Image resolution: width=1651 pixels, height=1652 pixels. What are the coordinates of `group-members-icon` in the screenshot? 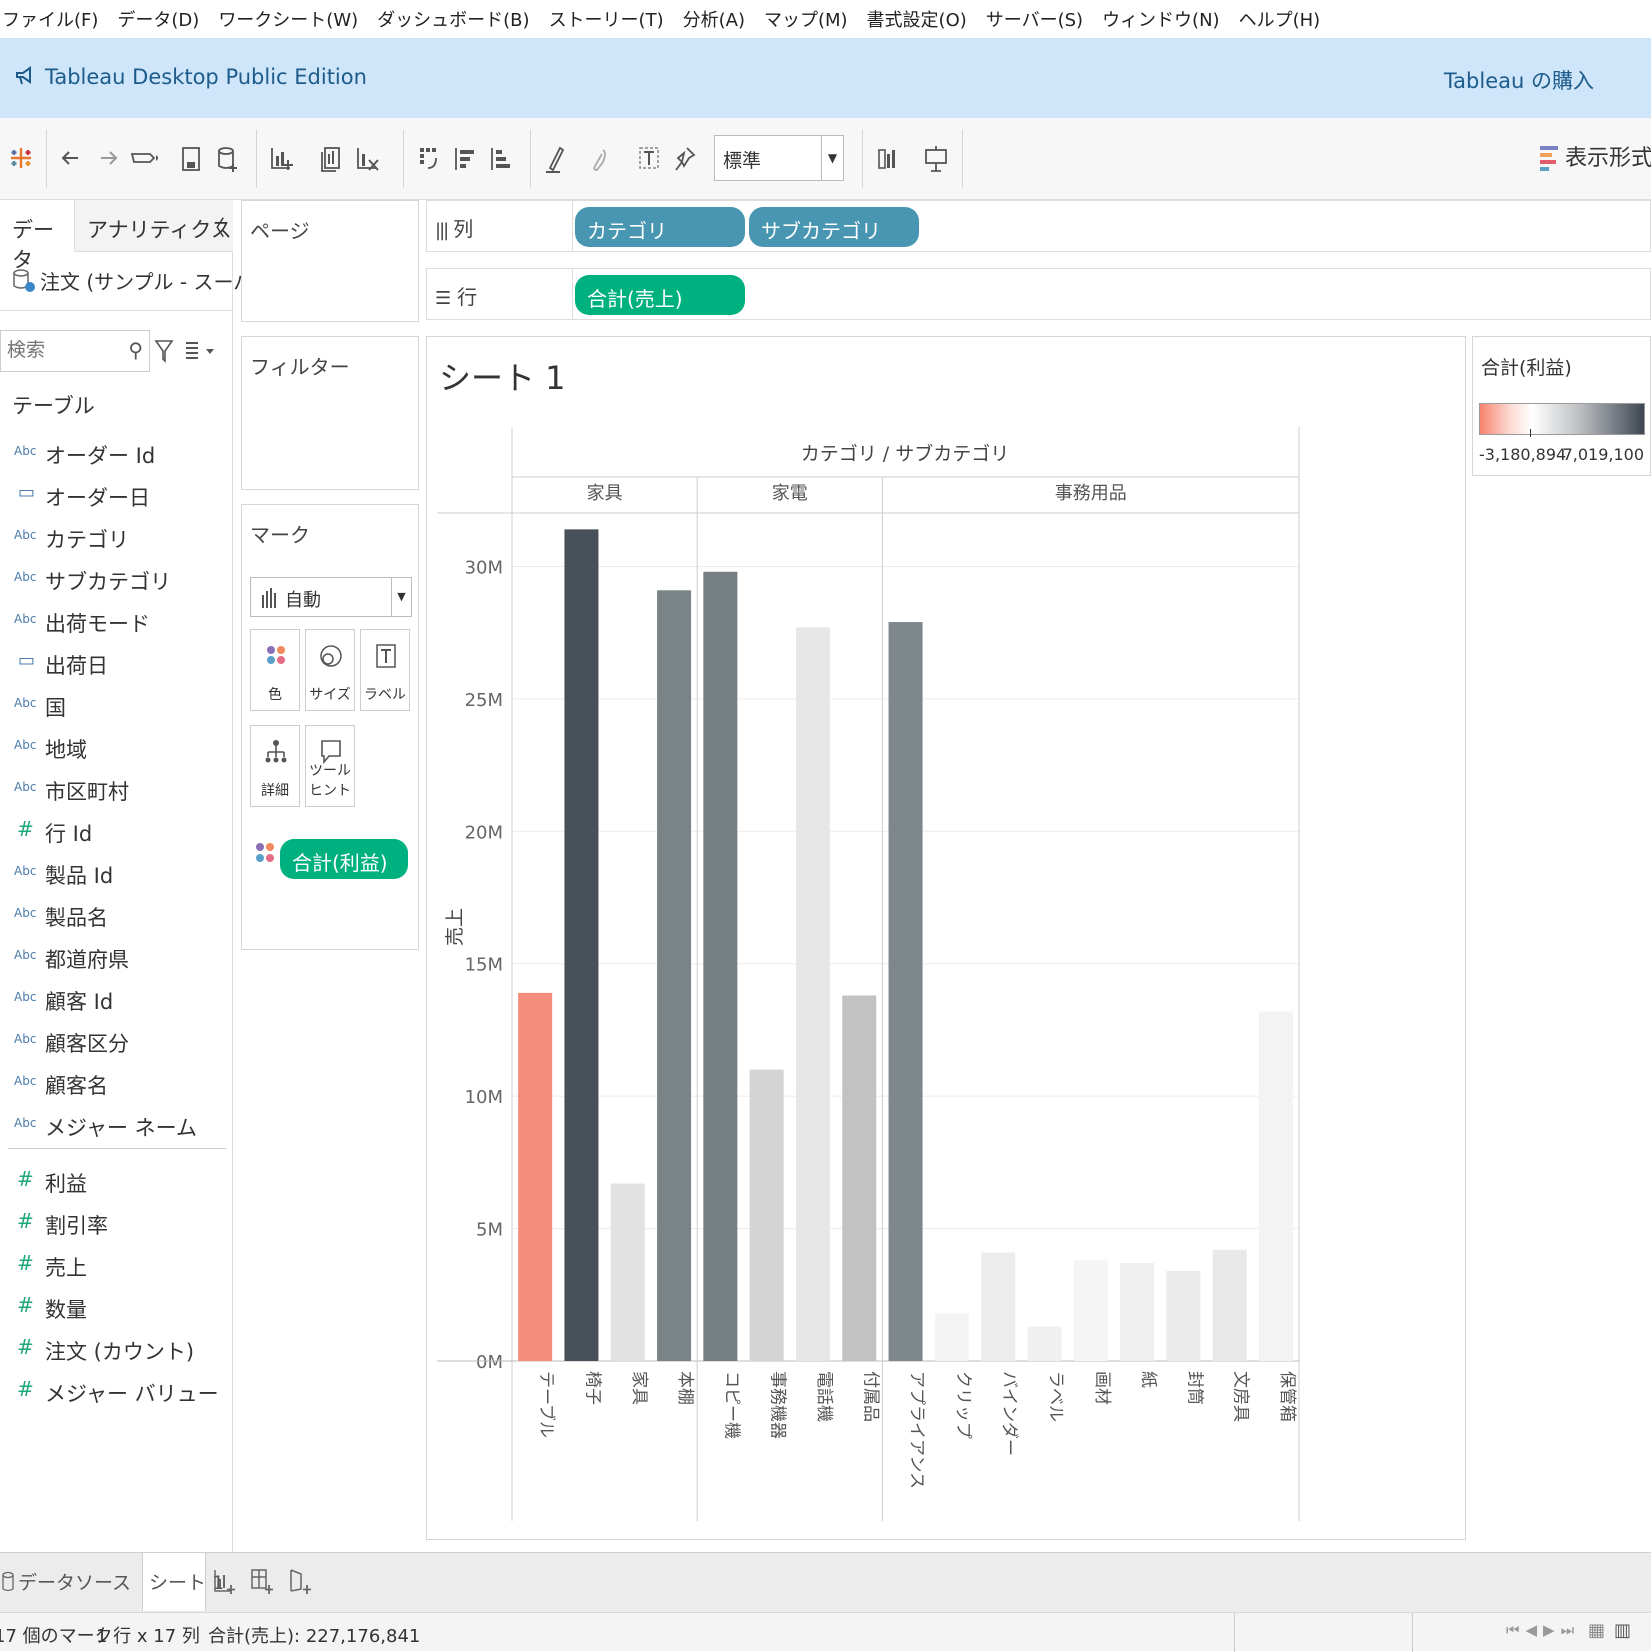 It's located at (600, 158).